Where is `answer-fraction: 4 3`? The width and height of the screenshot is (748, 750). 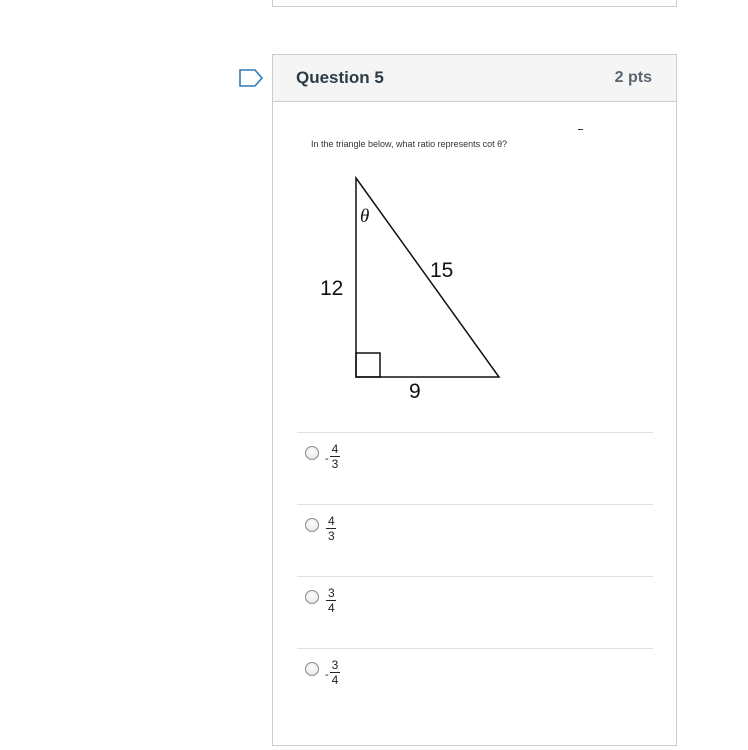 answer-fraction: 4 3 is located at coordinates (331, 528).